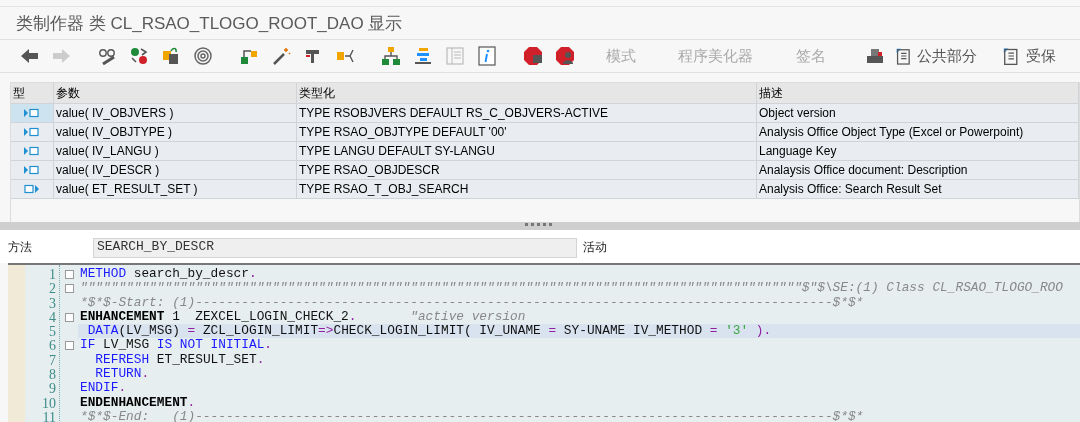 This screenshot has height=422, width=1080. Describe the element at coordinates (176, 345) in the screenshot. I see `code-line: IF LV_MSG IS NOT INITIAL.` at that location.